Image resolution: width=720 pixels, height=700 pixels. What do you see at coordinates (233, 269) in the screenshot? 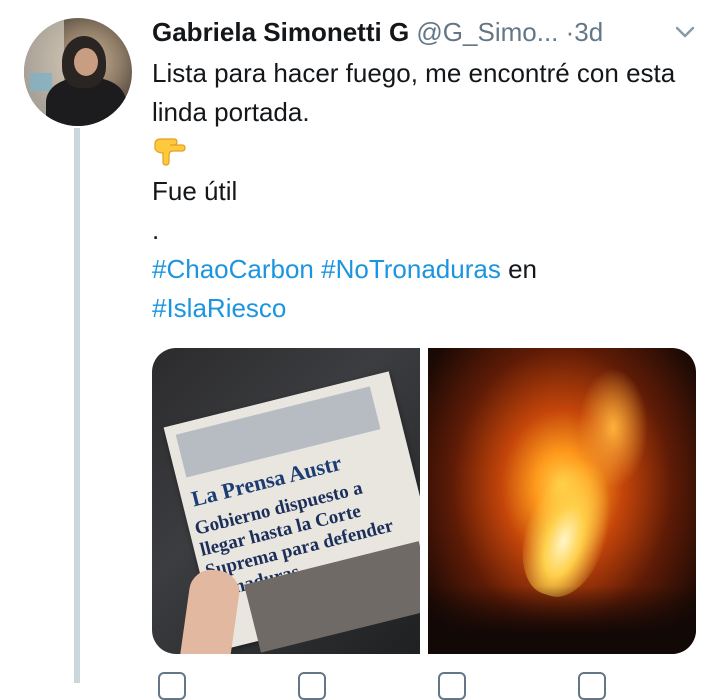
I see `hashtag-link: #ChaoCarbon` at bounding box center [233, 269].